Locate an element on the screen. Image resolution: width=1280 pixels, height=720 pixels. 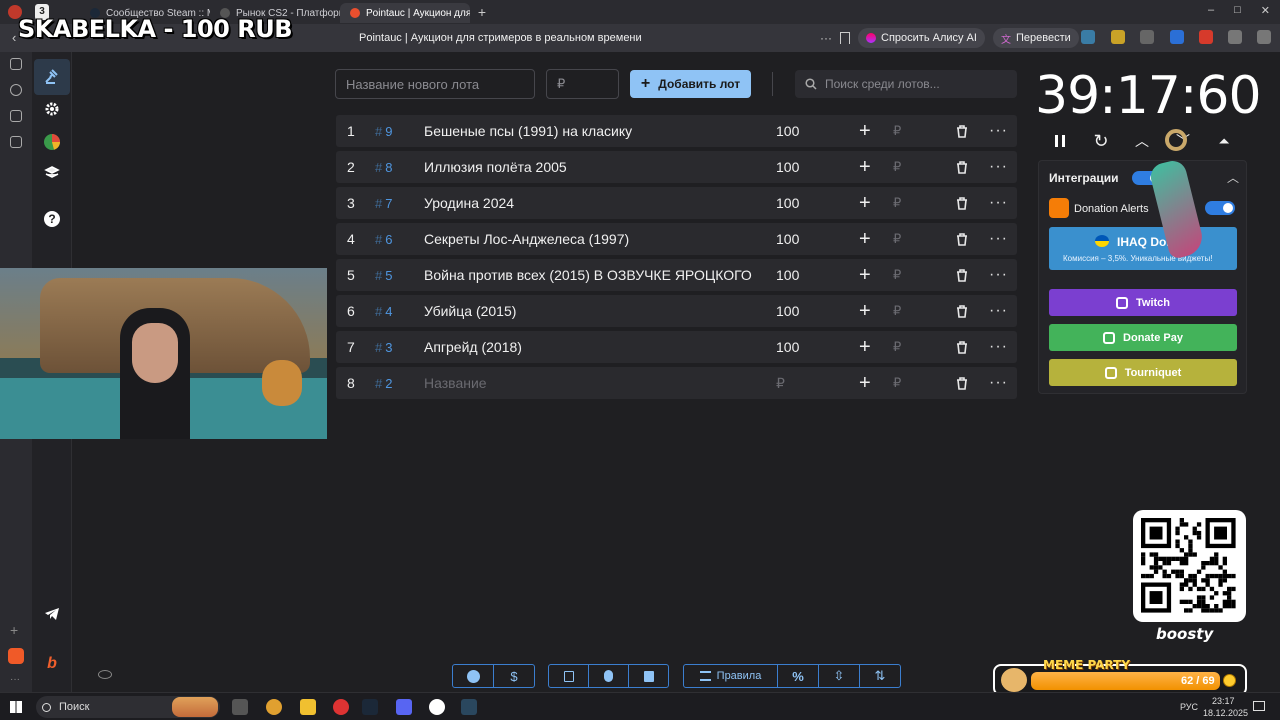
yandex-browser-icon is located at coordinates (437, 707).